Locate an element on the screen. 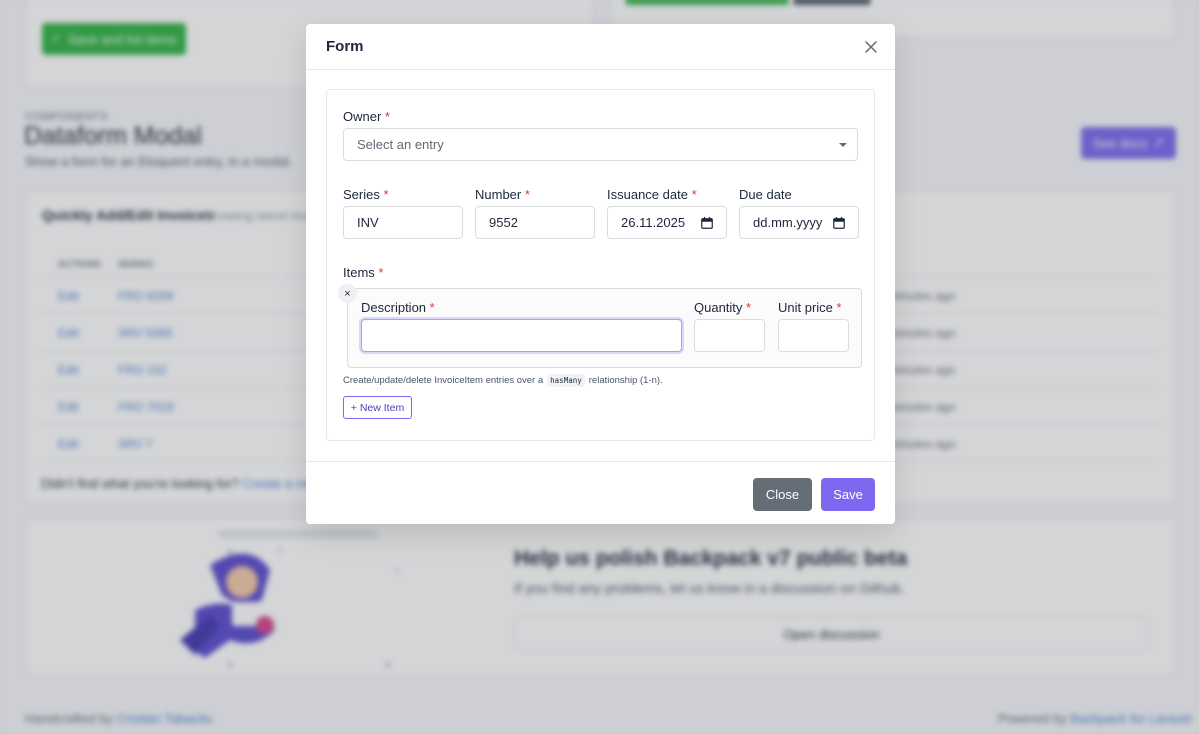 The image size is (1199, 734). description-input is located at coordinates (521, 335).